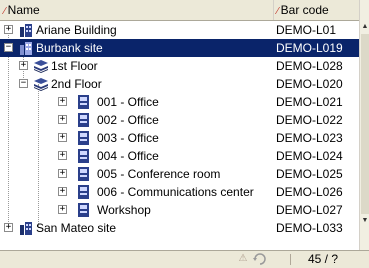  Describe the element at coordinates (309, 138) in the screenshot. I see `row-barcode: DEMO-L023` at that location.